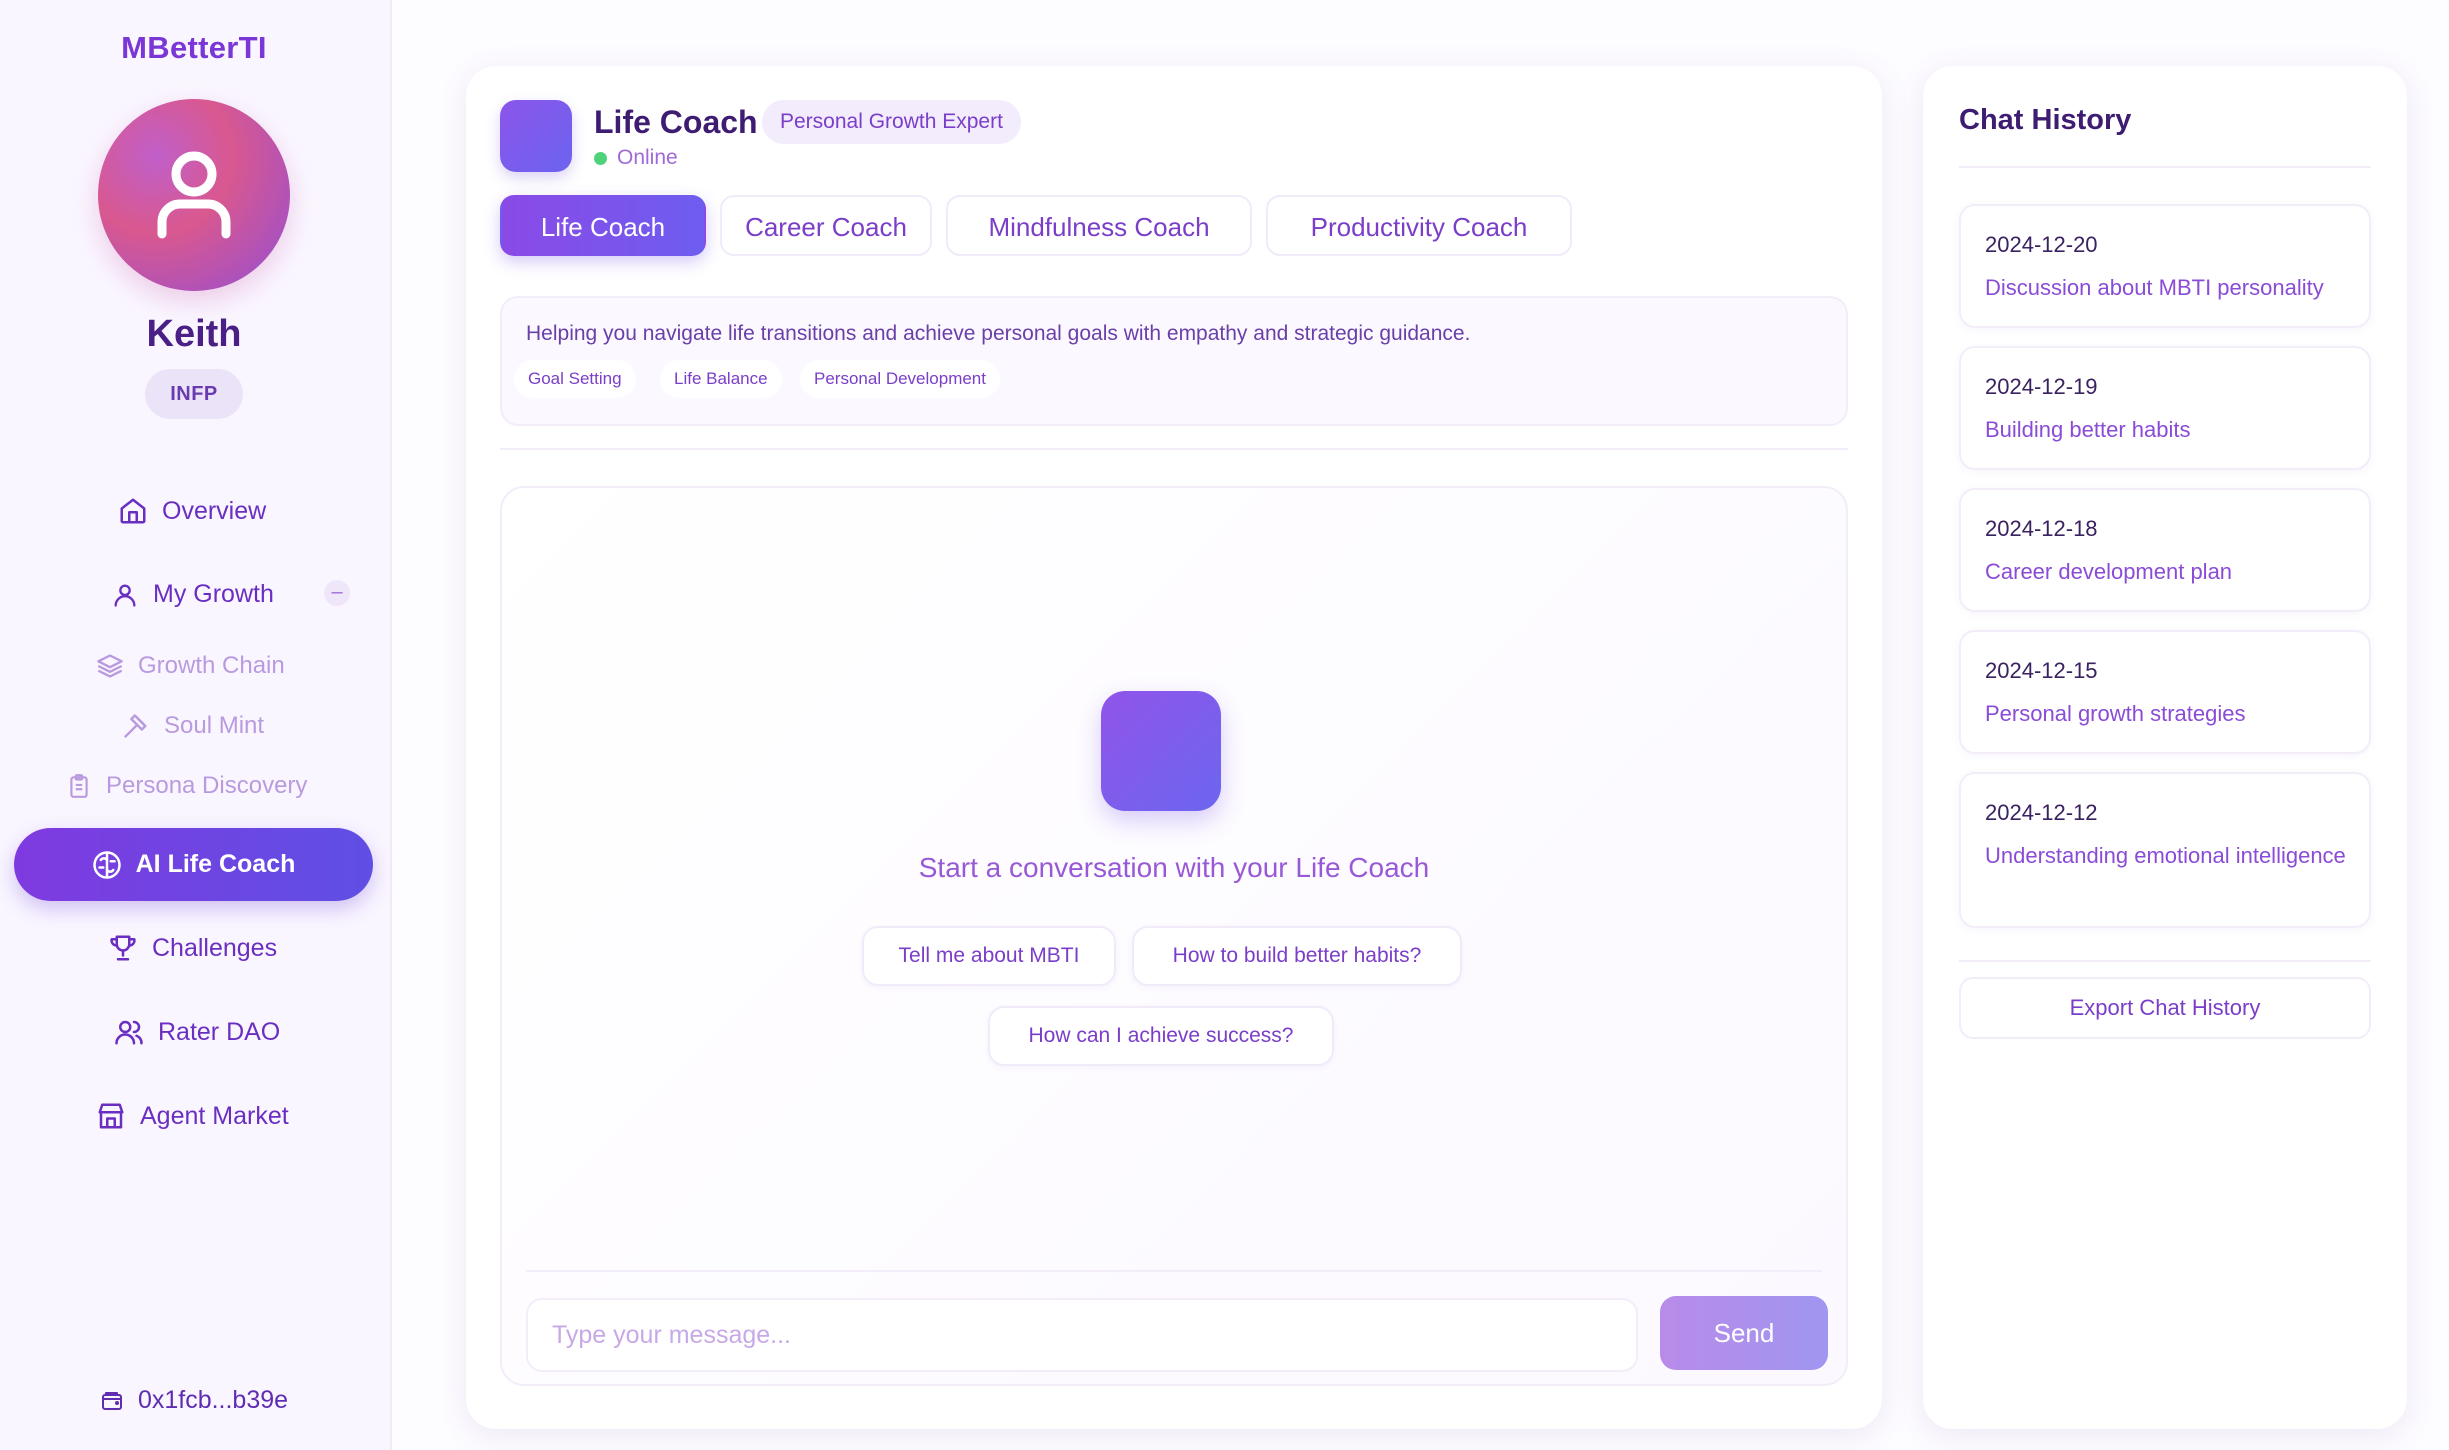  I want to click on focus-tag-life-balance: Life Balance, so click(721, 379).